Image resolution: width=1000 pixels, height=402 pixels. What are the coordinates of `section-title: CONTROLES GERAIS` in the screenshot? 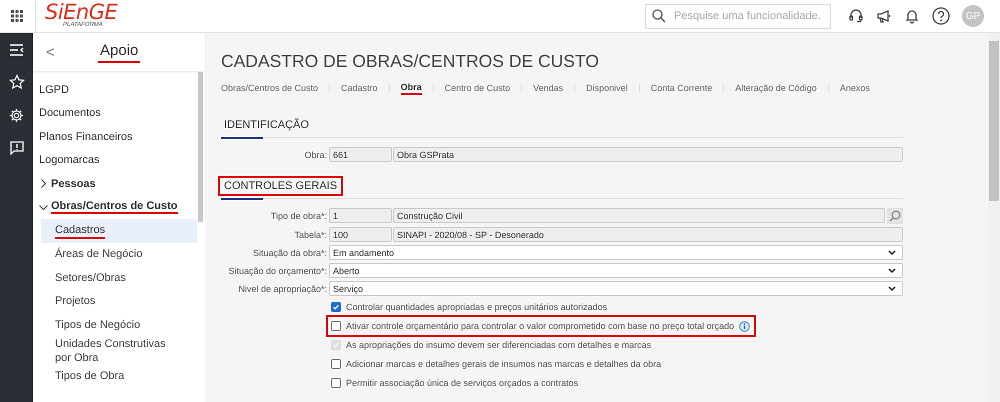 It's located at (280, 186).